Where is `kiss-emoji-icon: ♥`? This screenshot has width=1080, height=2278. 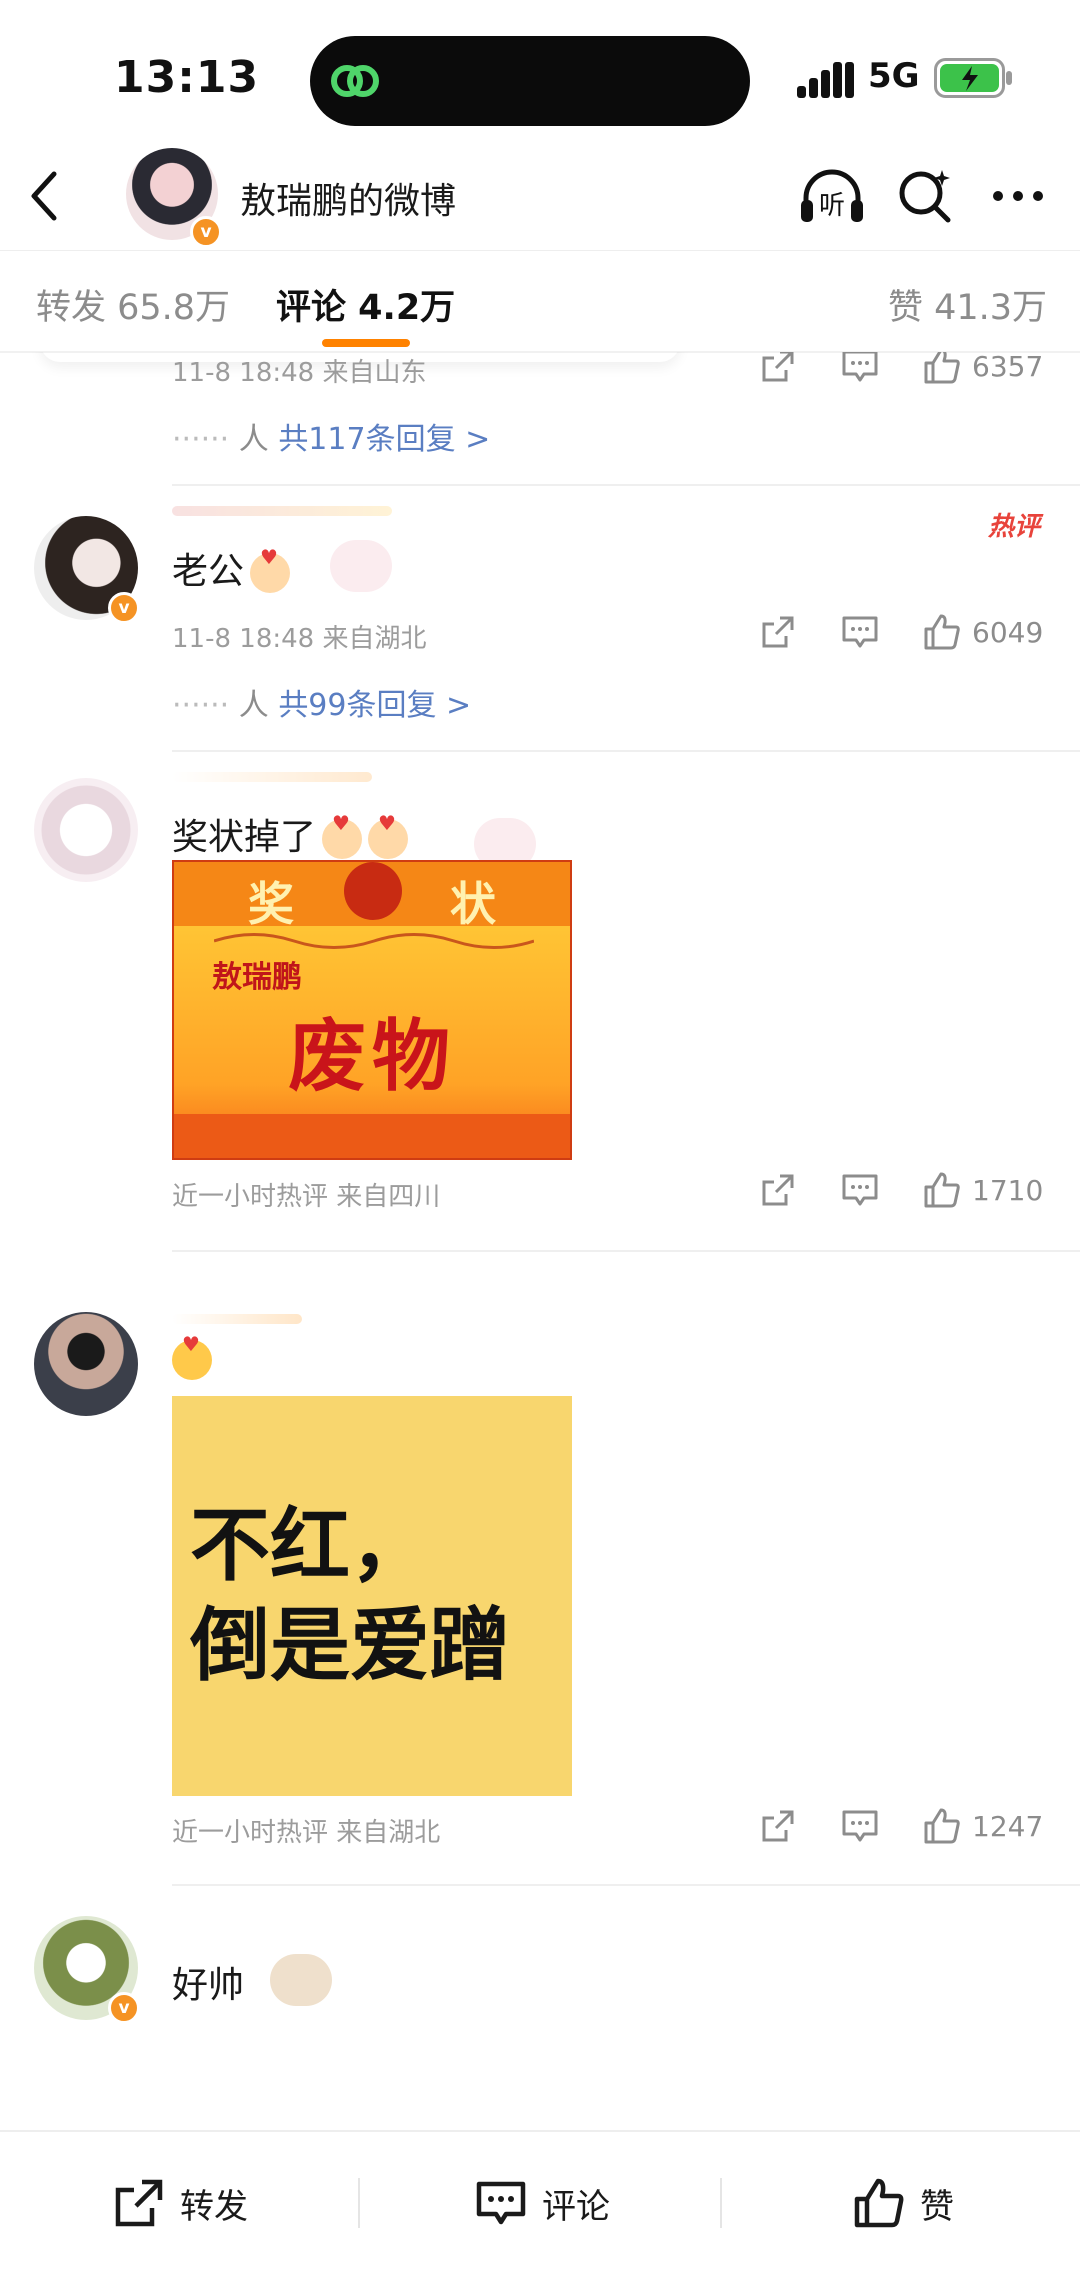 kiss-emoji-icon: ♥ is located at coordinates (192, 1356).